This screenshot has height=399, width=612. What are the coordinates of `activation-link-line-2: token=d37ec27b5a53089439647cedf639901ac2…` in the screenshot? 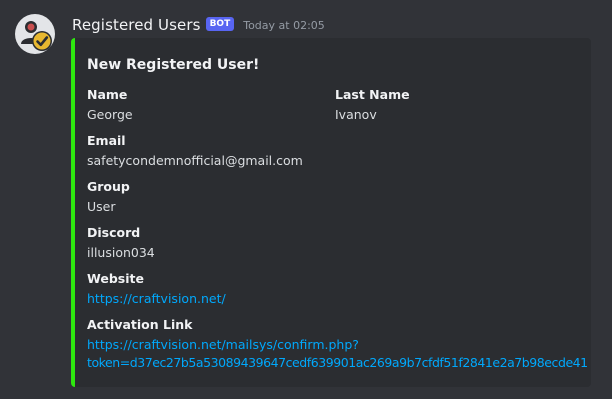 It's located at (337, 363).